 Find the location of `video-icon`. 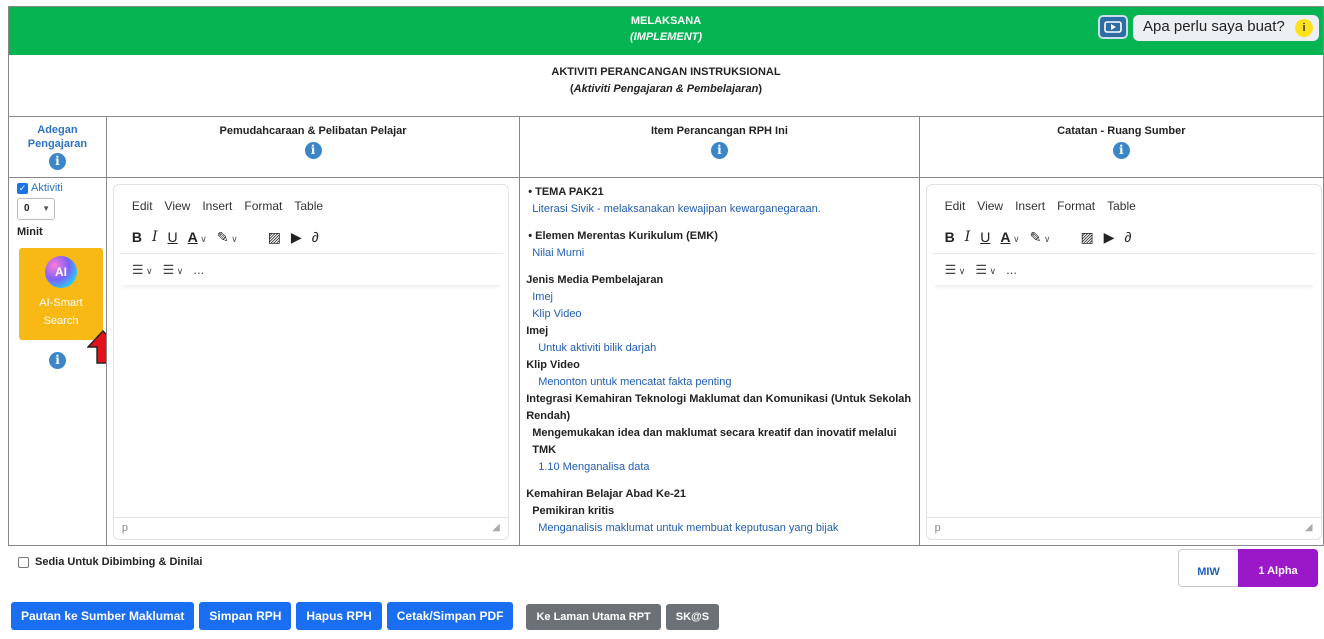

video-icon is located at coordinates (1113, 27).